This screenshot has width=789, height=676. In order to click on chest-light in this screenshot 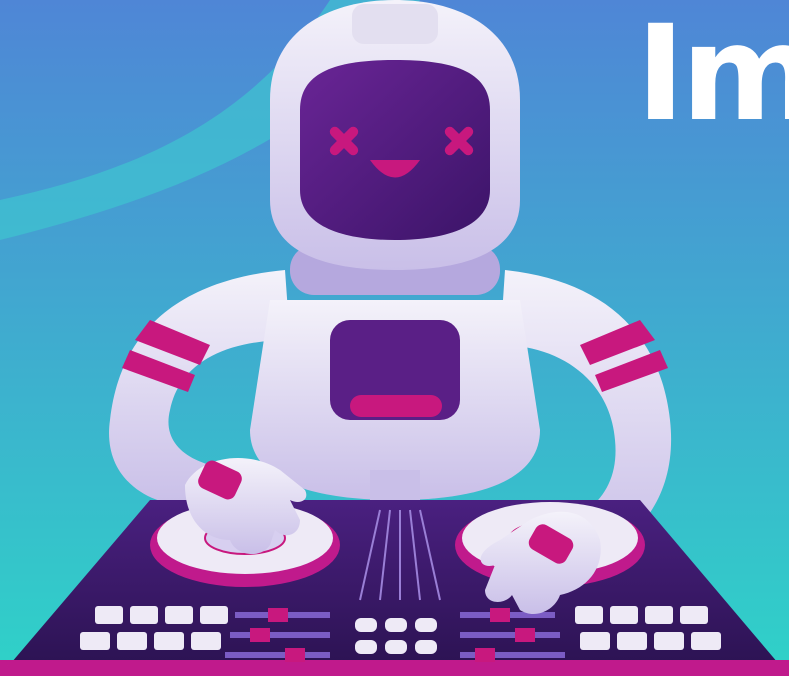, I will do `click(396, 406)`.